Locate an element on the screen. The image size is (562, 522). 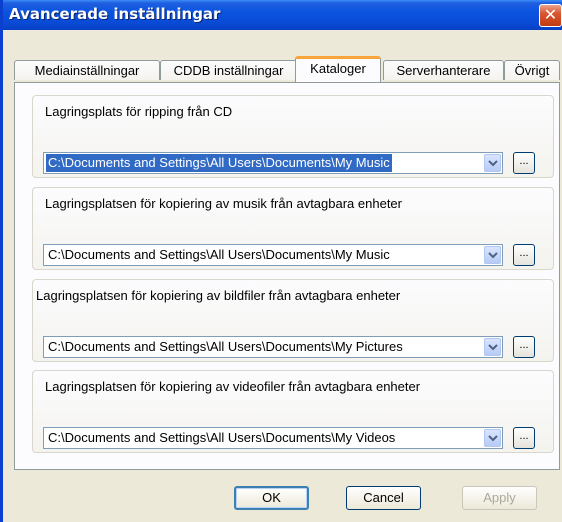
tab-serverhanterare: Serverhanterare is located at coordinates (443, 70).